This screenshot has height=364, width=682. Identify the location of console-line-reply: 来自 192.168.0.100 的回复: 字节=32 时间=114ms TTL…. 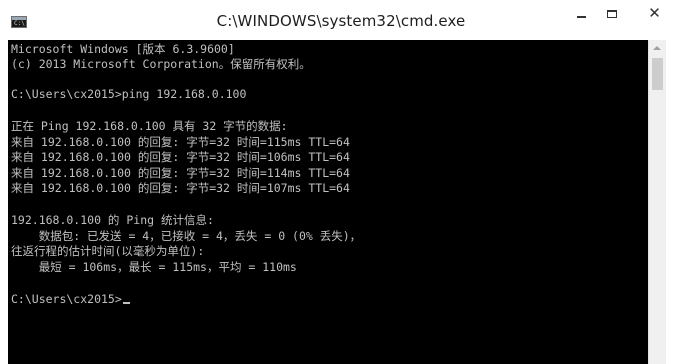
(180, 173).